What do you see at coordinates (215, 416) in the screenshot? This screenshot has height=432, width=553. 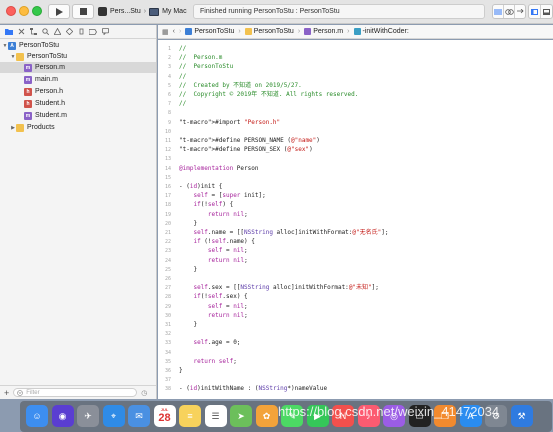 I see `reminders-icon: ☰` at bounding box center [215, 416].